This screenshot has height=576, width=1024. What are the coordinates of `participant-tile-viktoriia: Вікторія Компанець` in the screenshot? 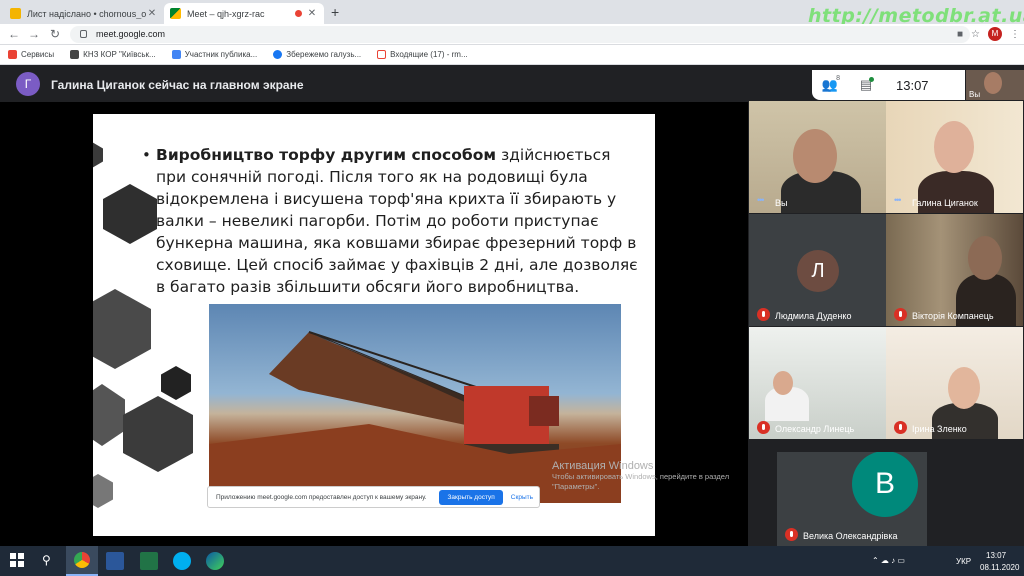 It's located at (954, 270).